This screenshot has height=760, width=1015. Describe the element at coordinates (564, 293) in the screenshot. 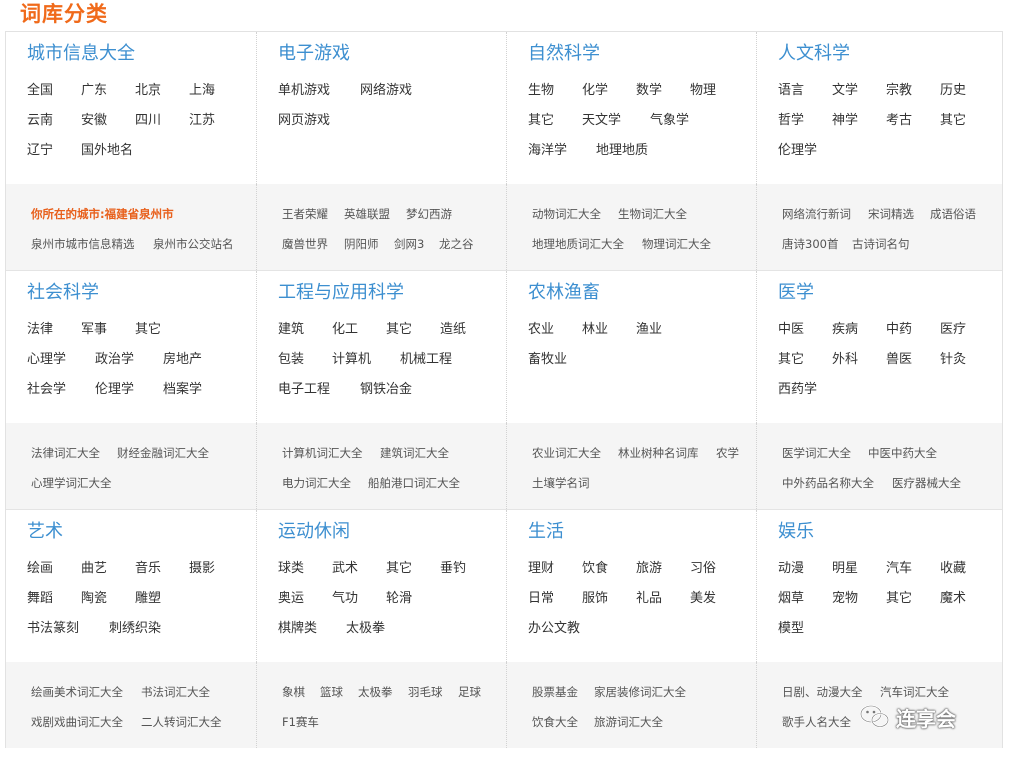

I see `category-title: 农林渔畜` at that location.